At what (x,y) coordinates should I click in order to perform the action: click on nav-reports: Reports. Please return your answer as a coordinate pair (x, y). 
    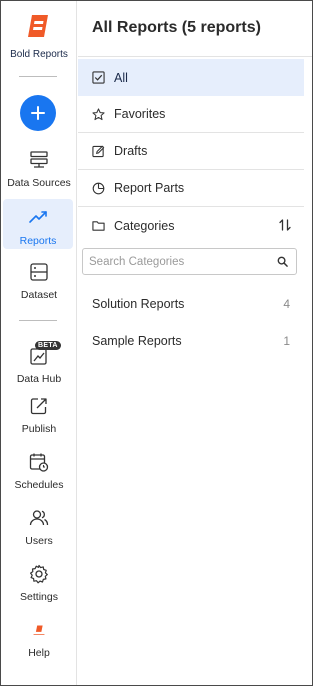
    Looking at the image, I should click on (38, 224).